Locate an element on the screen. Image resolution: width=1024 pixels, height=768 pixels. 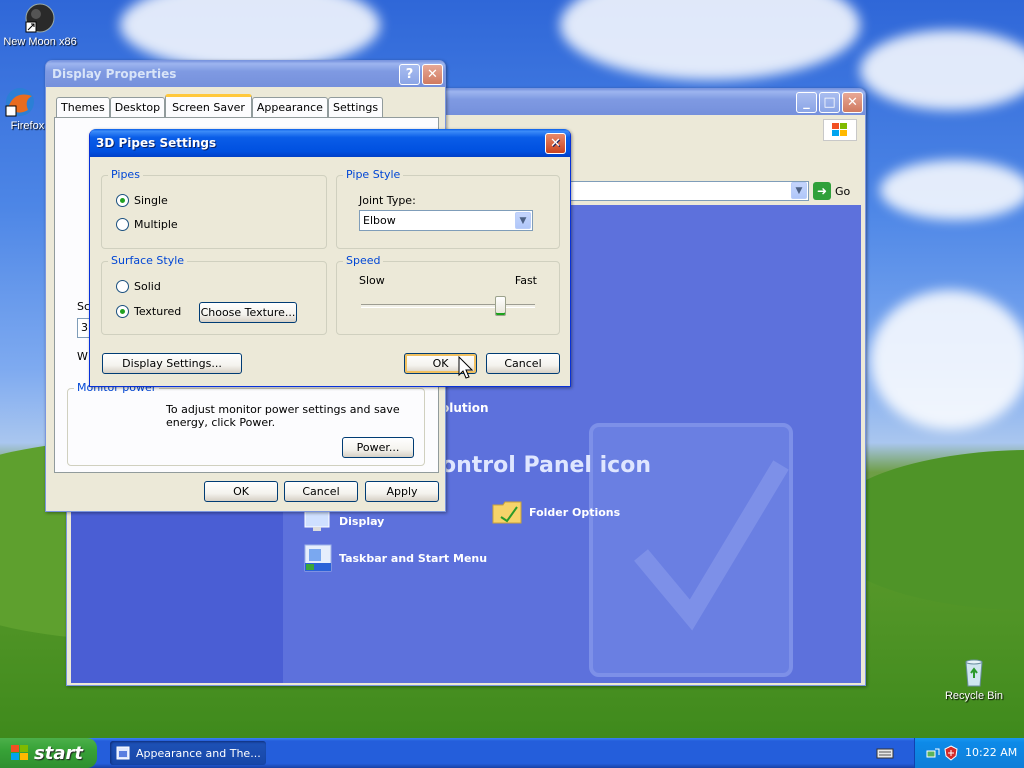
recycle-bin-icon is located at coordinates (974, 672).